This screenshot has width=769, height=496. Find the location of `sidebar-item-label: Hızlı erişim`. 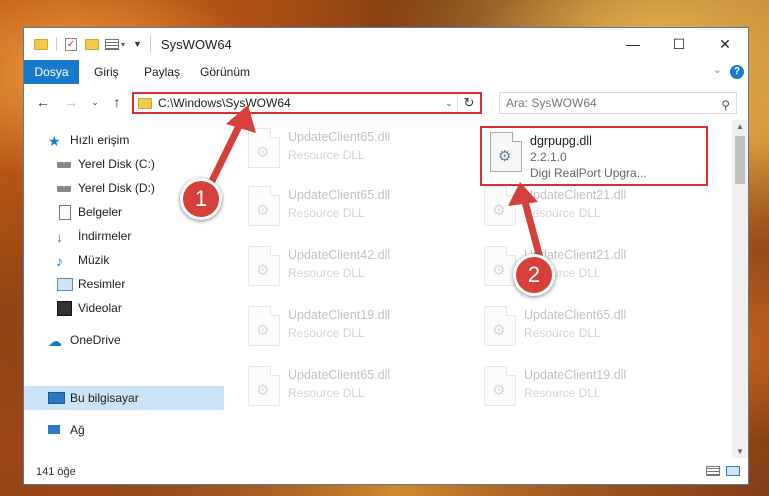

sidebar-item-label: Hızlı erişim is located at coordinates (100, 140).